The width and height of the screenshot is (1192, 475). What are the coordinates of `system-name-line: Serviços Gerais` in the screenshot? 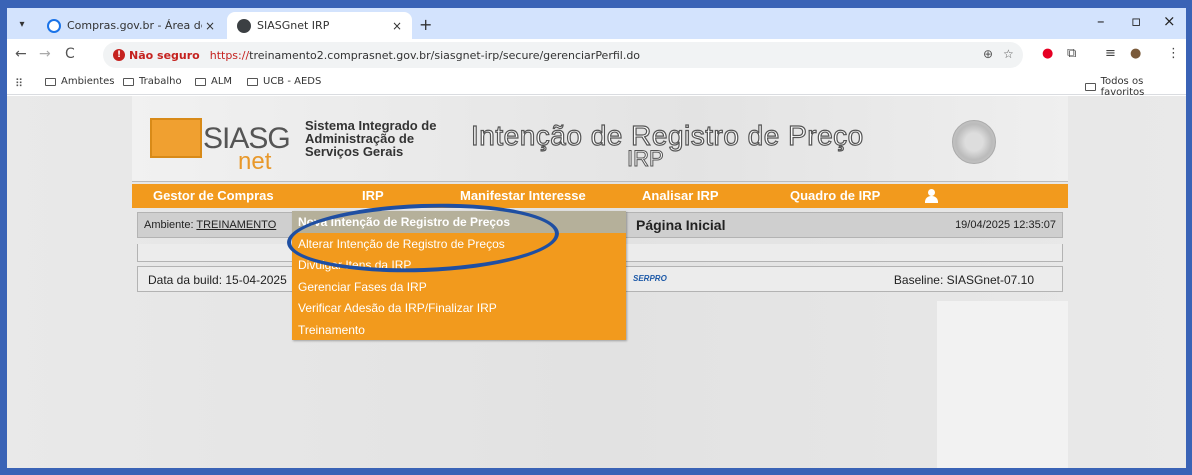 It's located at (354, 151).